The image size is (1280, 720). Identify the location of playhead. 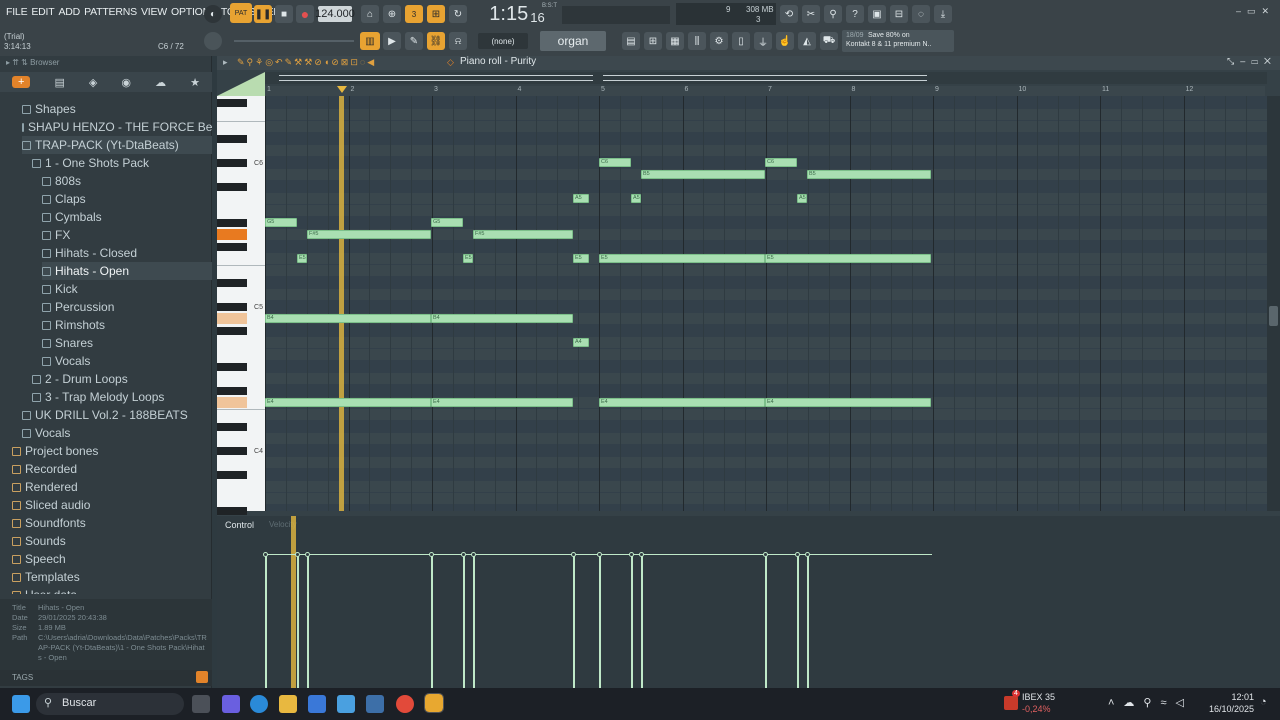
(341, 303).